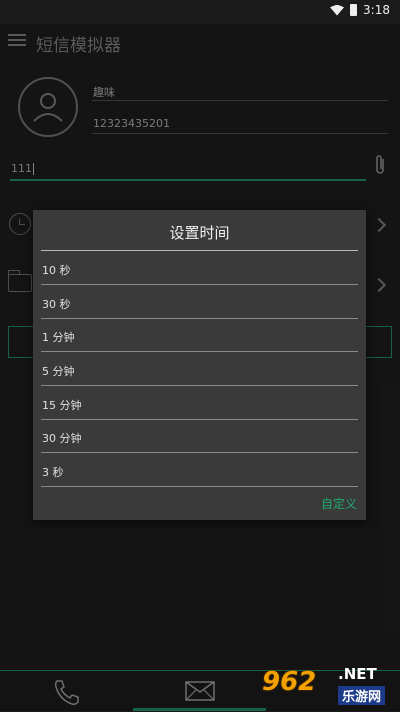 Image resolution: width=400 pixels, height=712 pixels. Describe the element at coordinates (53, 472) in the screenshot. I see `option-label: 3 秒` at that location.